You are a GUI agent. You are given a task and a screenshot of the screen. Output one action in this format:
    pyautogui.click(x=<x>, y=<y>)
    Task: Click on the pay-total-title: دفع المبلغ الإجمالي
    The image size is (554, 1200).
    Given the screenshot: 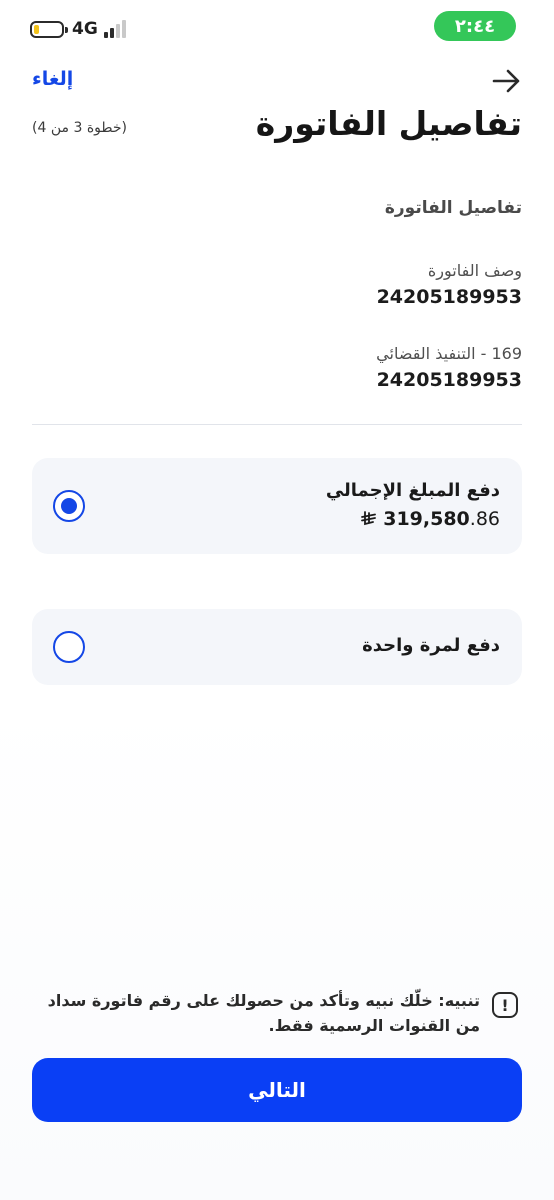 What is the action you would take?
    pyautogui.click(x=412, y=490)
    